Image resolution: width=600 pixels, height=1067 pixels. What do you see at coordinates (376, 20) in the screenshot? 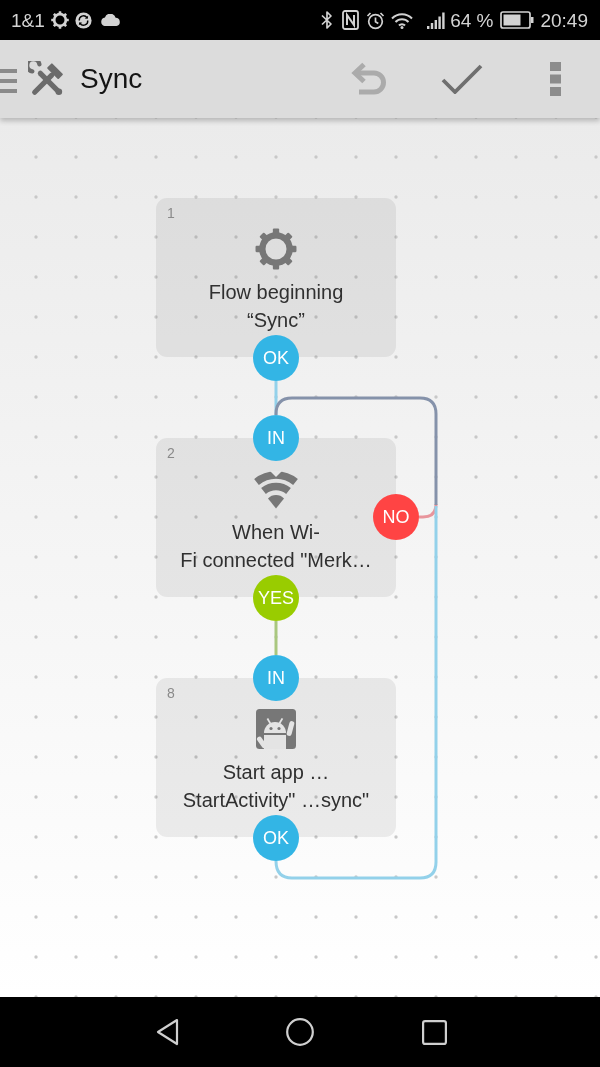
I see `alarm-clock-icon` at bounding box center [376, 20].